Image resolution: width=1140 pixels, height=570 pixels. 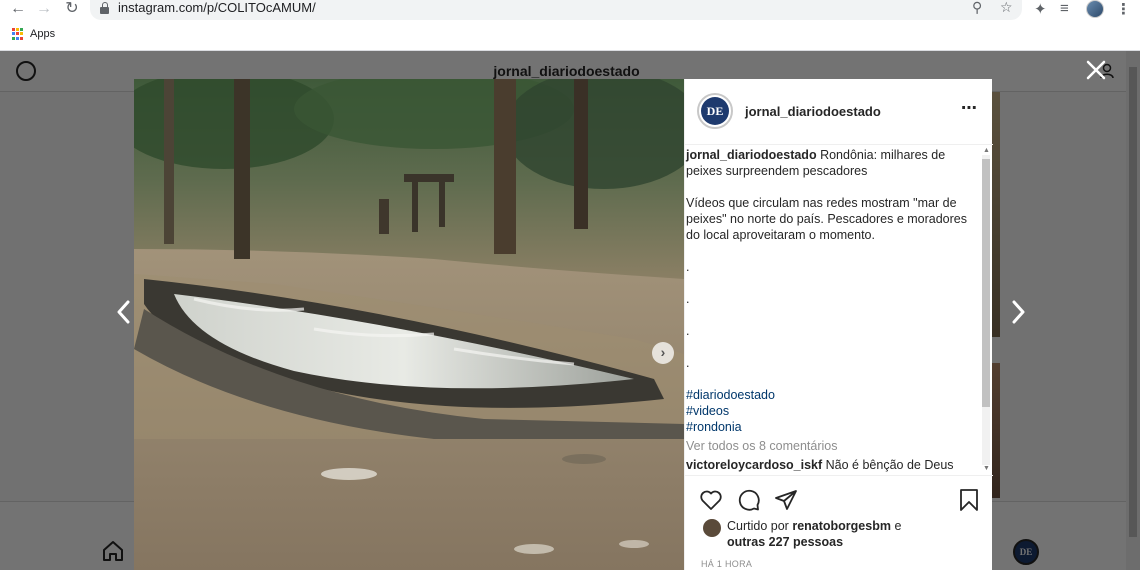 I want to click on previous-post-arrow-icon, so click(x=124, y=312).